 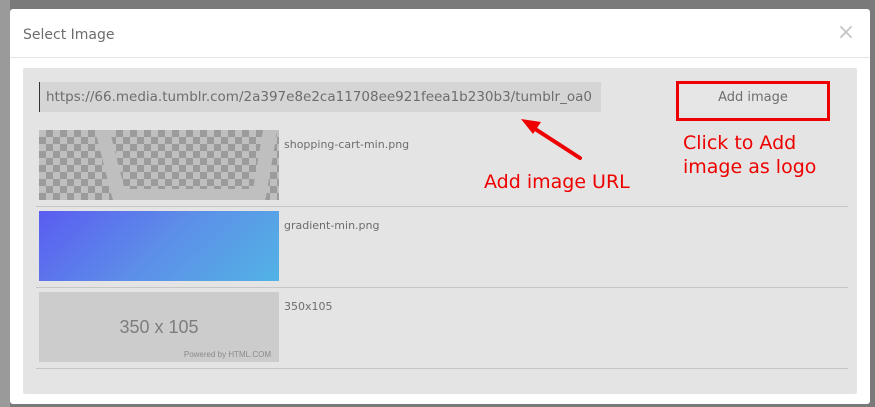 I want to click on modal-header: Select Image ×, so click(x=440, y=33).